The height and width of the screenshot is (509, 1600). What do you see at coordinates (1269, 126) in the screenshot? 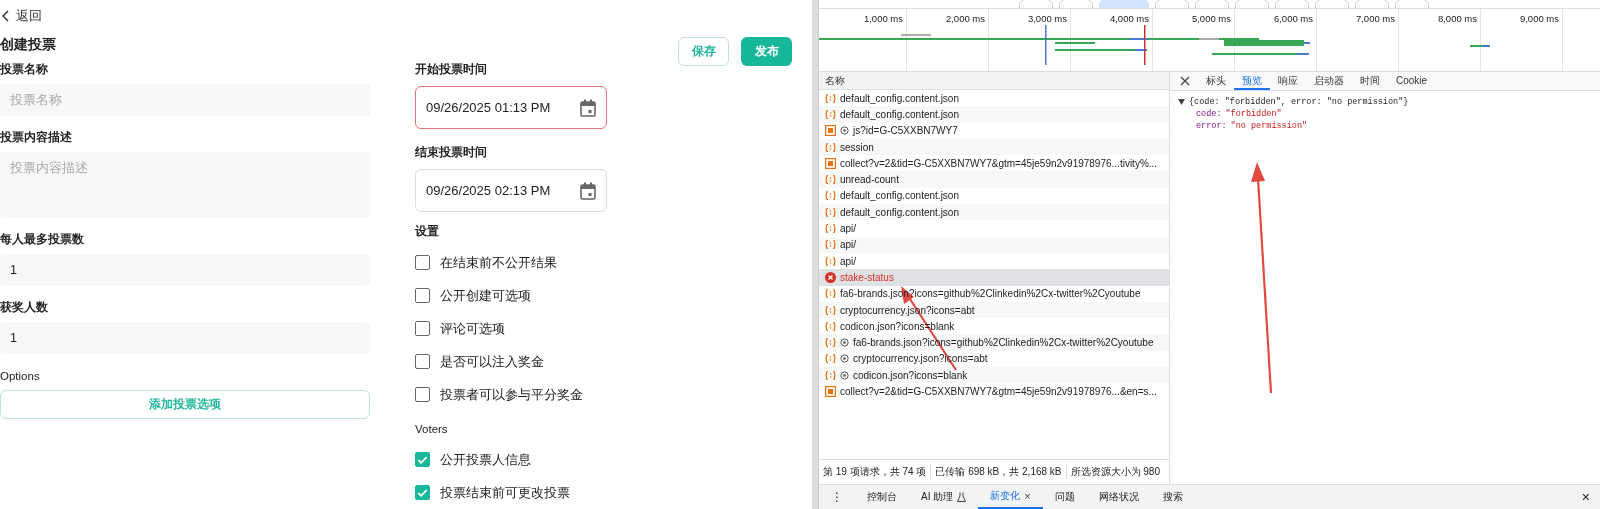
I see `property-value: "no permission"` at bounding box center [1269, 126].